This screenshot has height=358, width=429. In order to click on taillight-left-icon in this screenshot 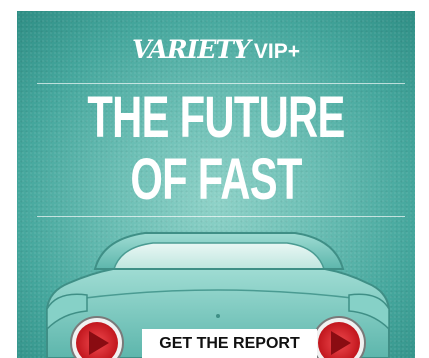, I will do `click(97, 337)`.